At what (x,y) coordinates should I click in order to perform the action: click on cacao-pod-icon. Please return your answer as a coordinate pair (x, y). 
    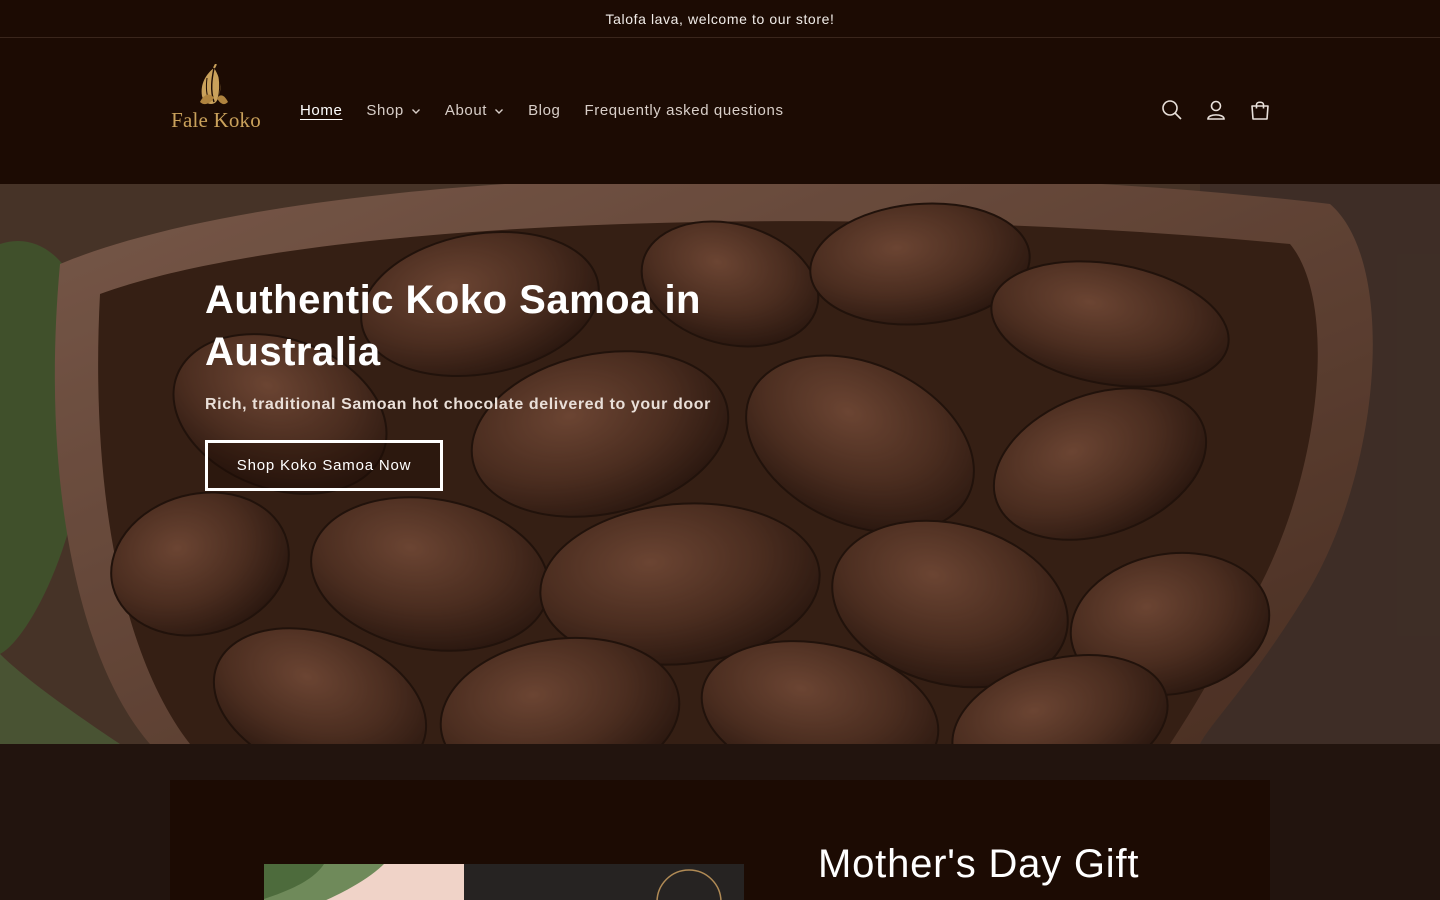
    Looking at the image, I should click on (214, 84).